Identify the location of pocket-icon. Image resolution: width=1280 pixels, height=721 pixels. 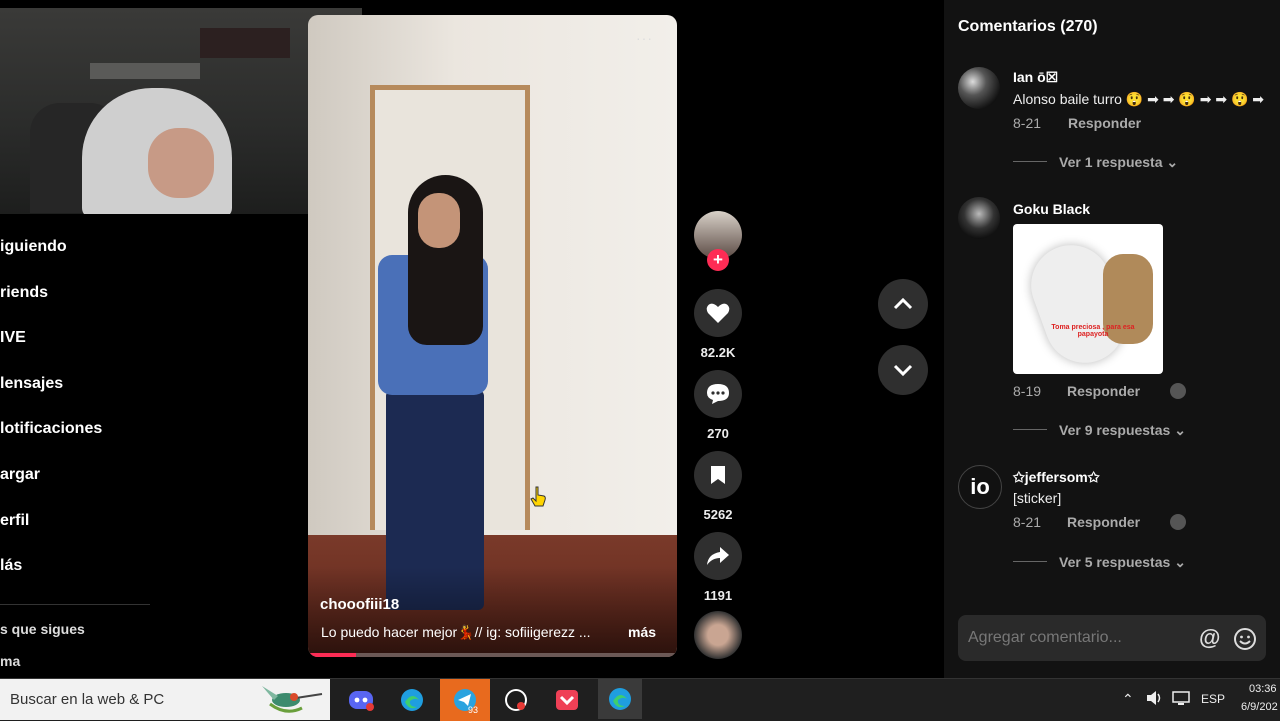
(567, 700).